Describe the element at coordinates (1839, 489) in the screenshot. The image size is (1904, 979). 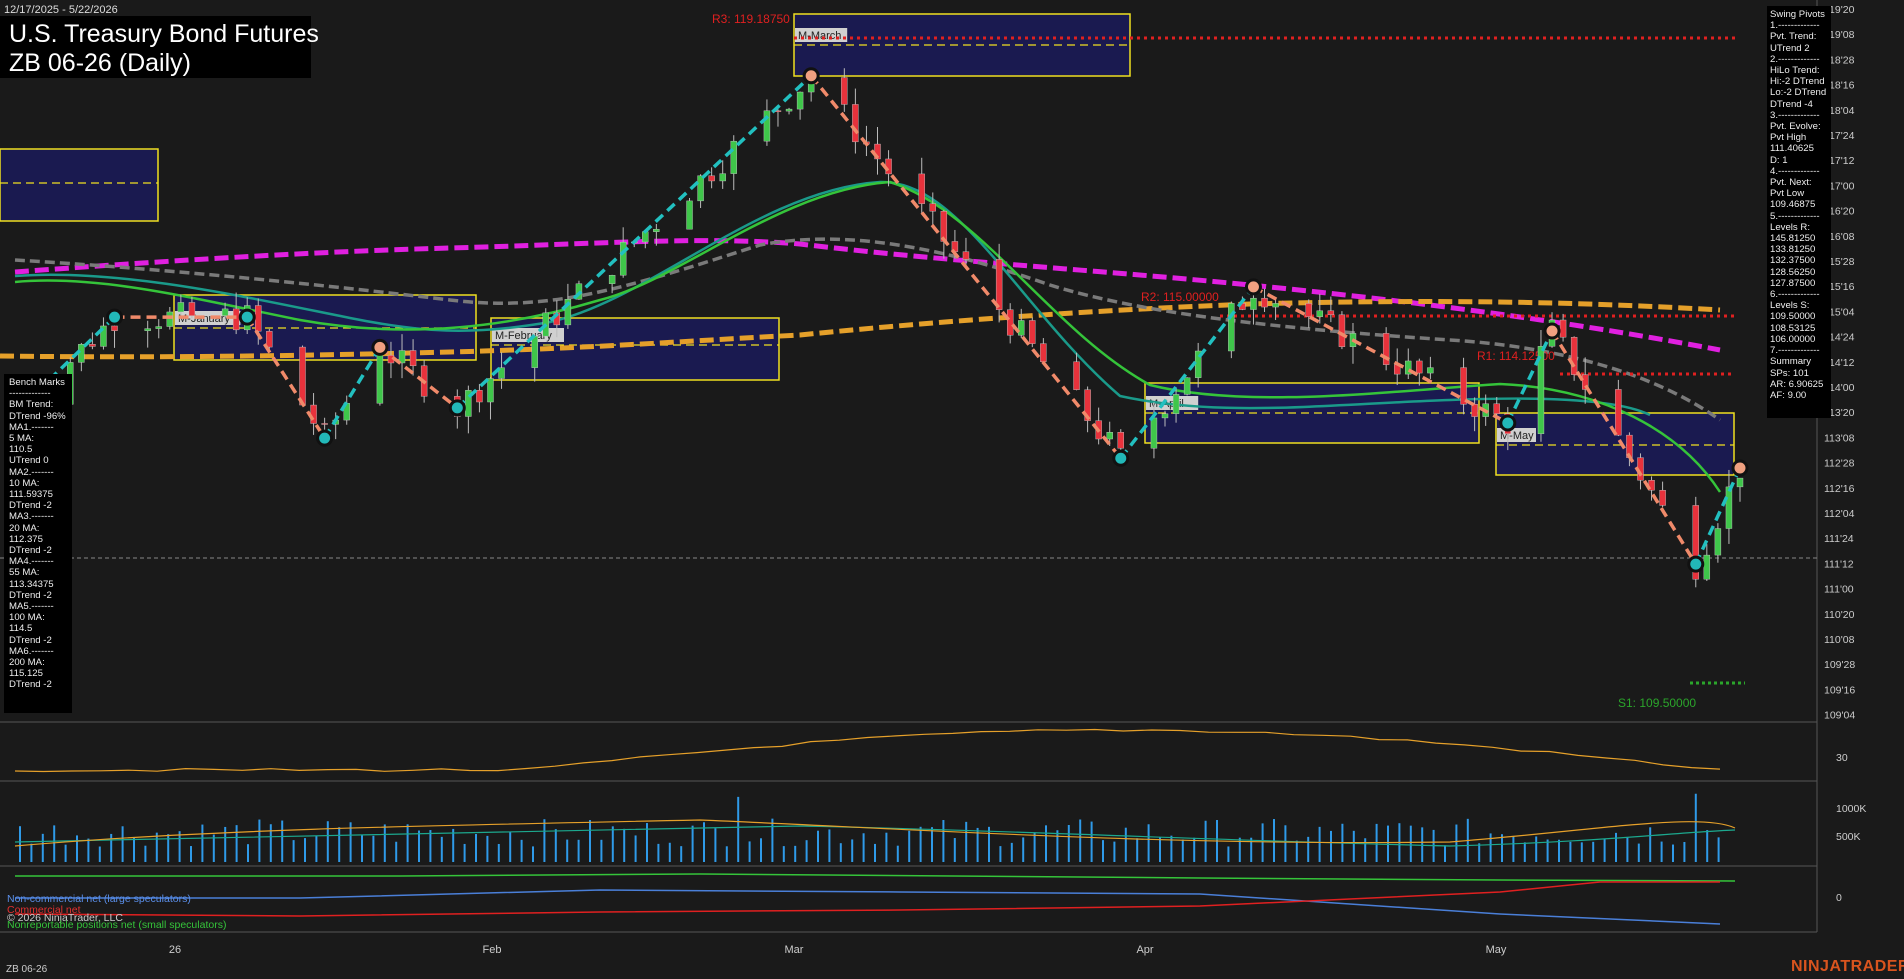
I see `price-tick-label: 112'16` at that location.